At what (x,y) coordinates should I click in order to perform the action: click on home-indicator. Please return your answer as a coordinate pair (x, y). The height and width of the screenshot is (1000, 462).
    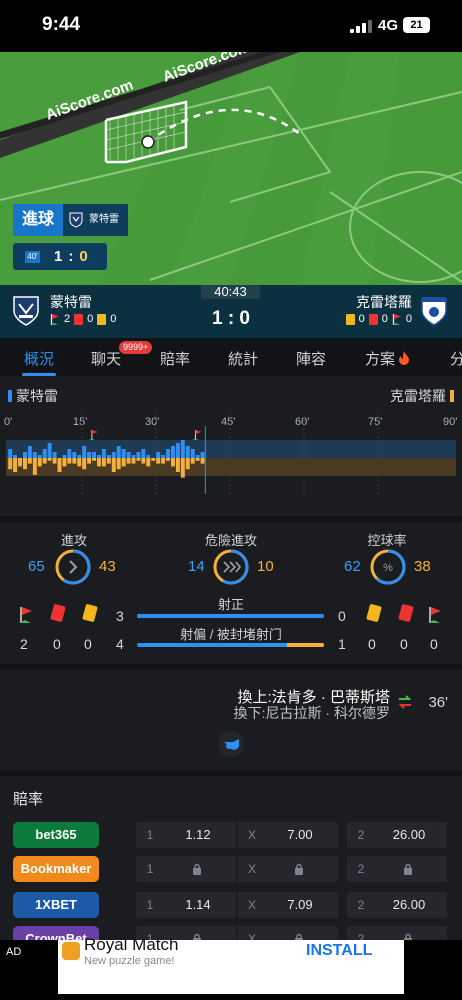
    Looking at the image, I should click on (232, 989).